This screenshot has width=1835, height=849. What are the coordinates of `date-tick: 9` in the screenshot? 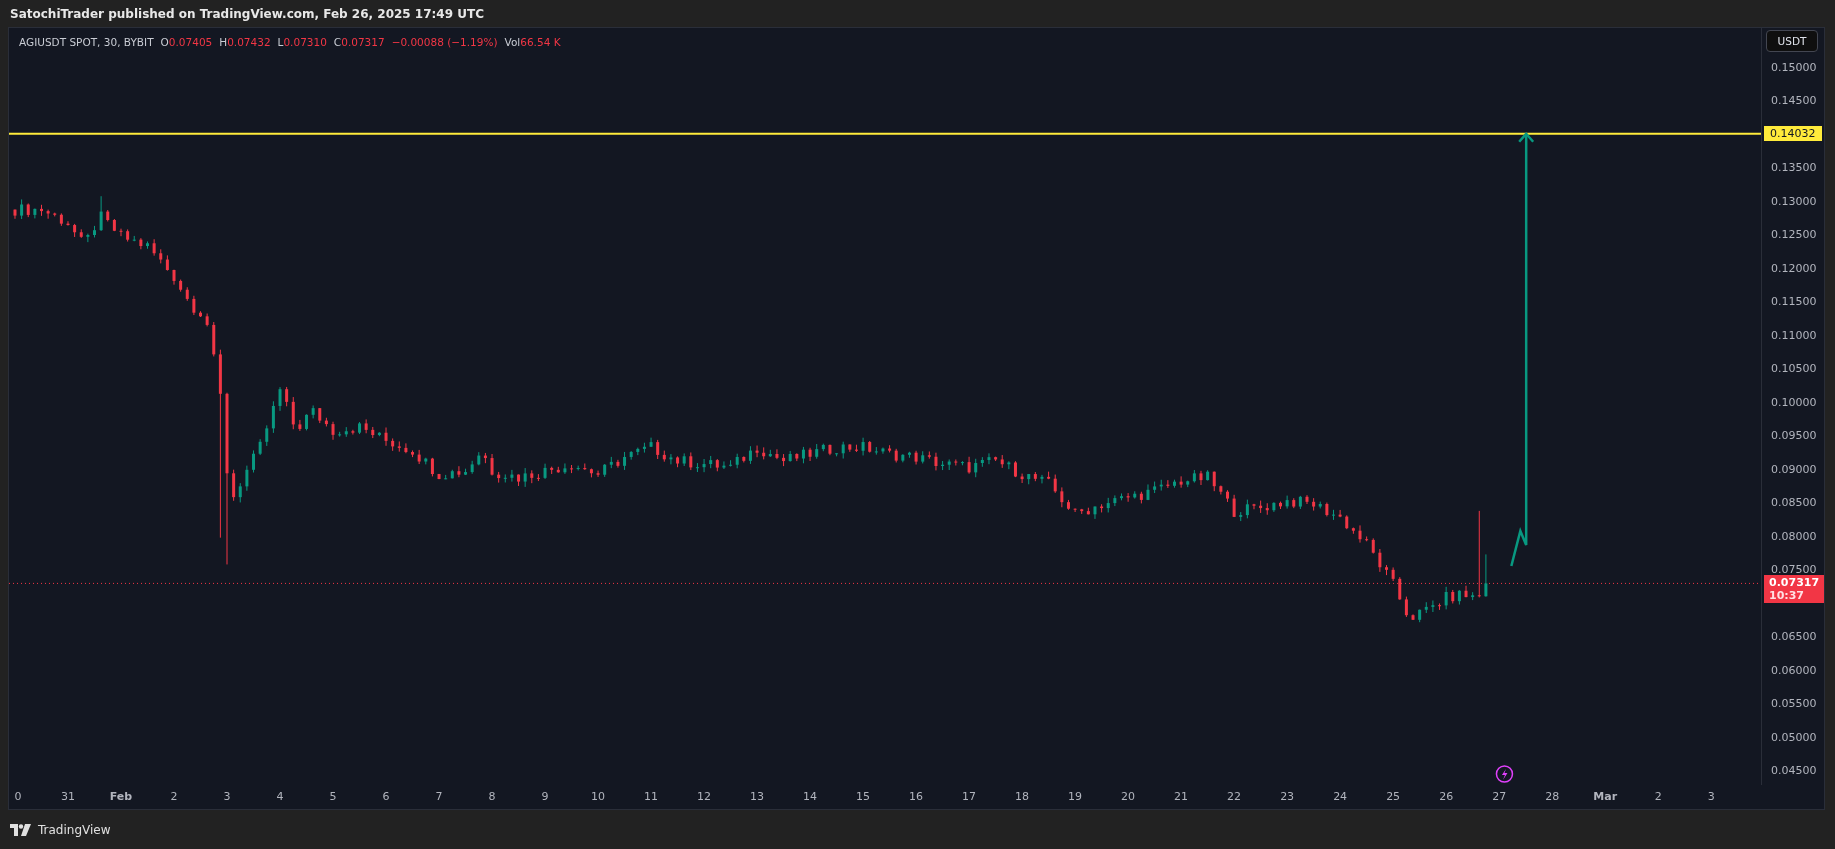 It's located at (545, 796).